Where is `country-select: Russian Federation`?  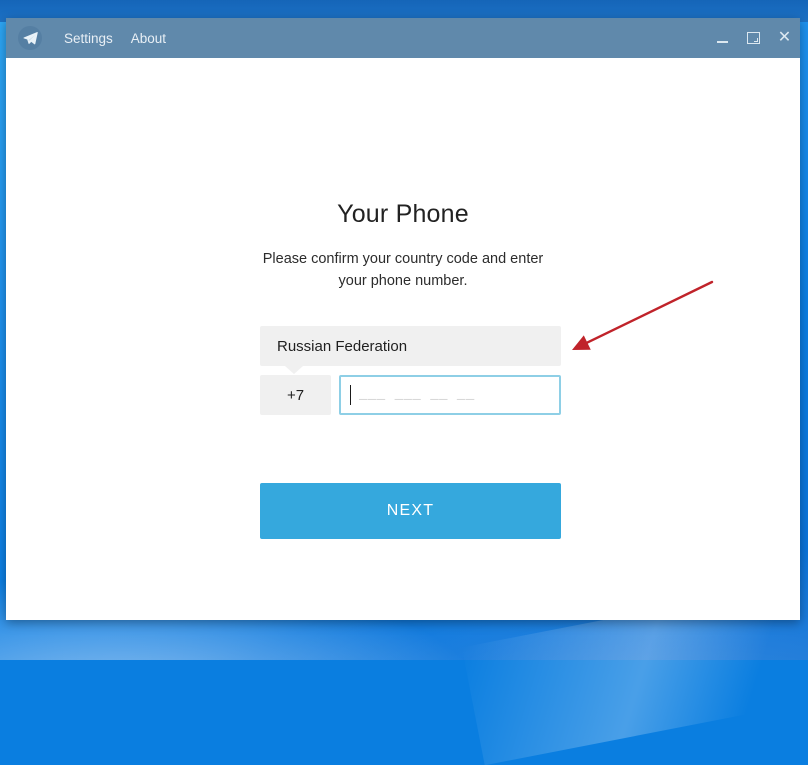 country-select: Russian Federation is located at coordinates (410, 346).